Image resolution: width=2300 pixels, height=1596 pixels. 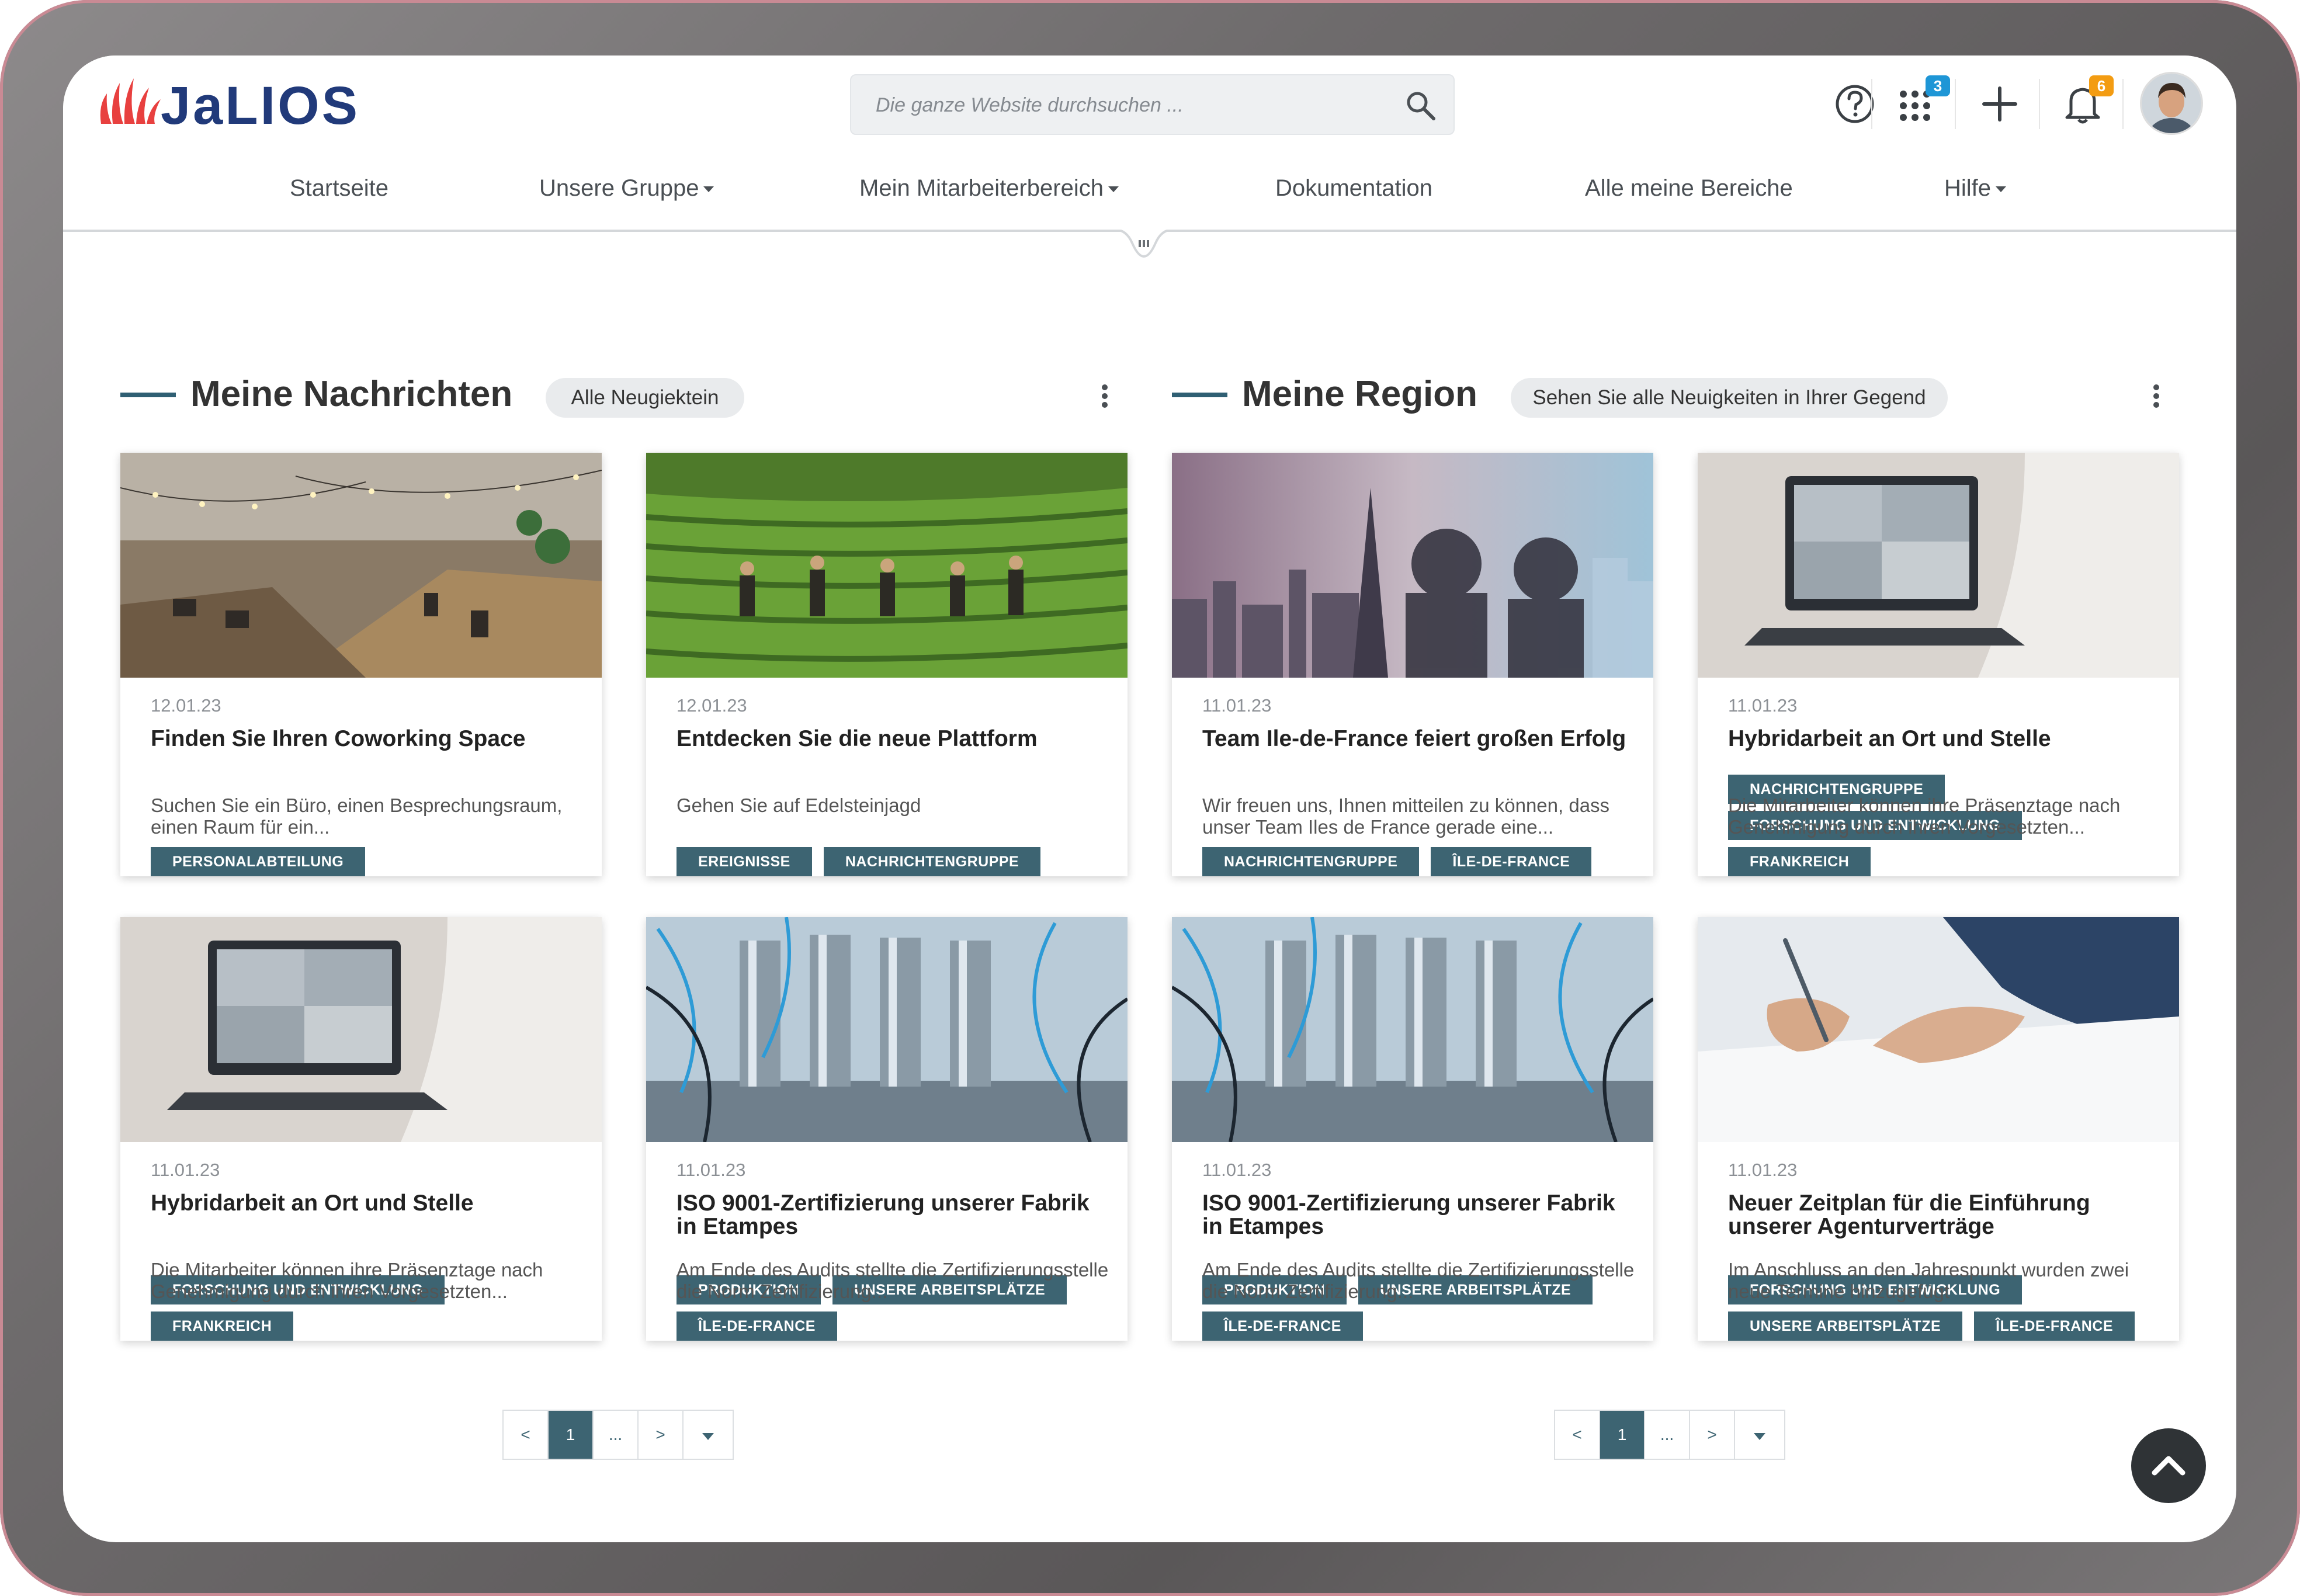 What do you see at coordinates (645, 398) in the screenshot?
I see `all-news-button: Alle Neugiektein` at bounding box center [645, 398].